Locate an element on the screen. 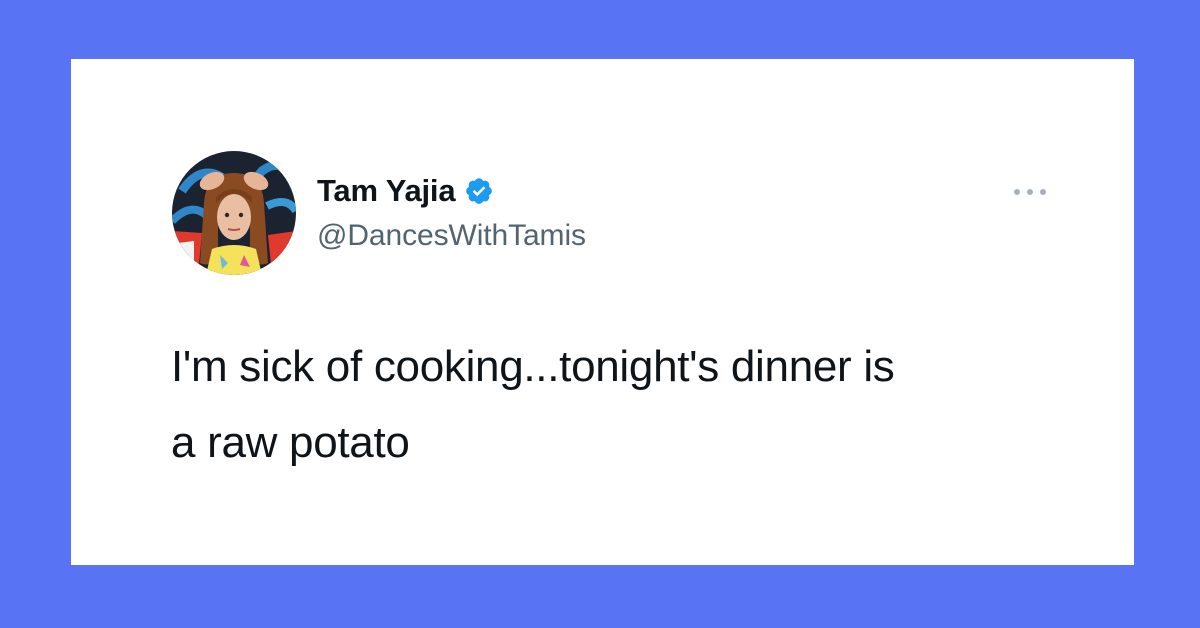  author-handle: @DancesWithTamis is located at coordinates (451, 236).